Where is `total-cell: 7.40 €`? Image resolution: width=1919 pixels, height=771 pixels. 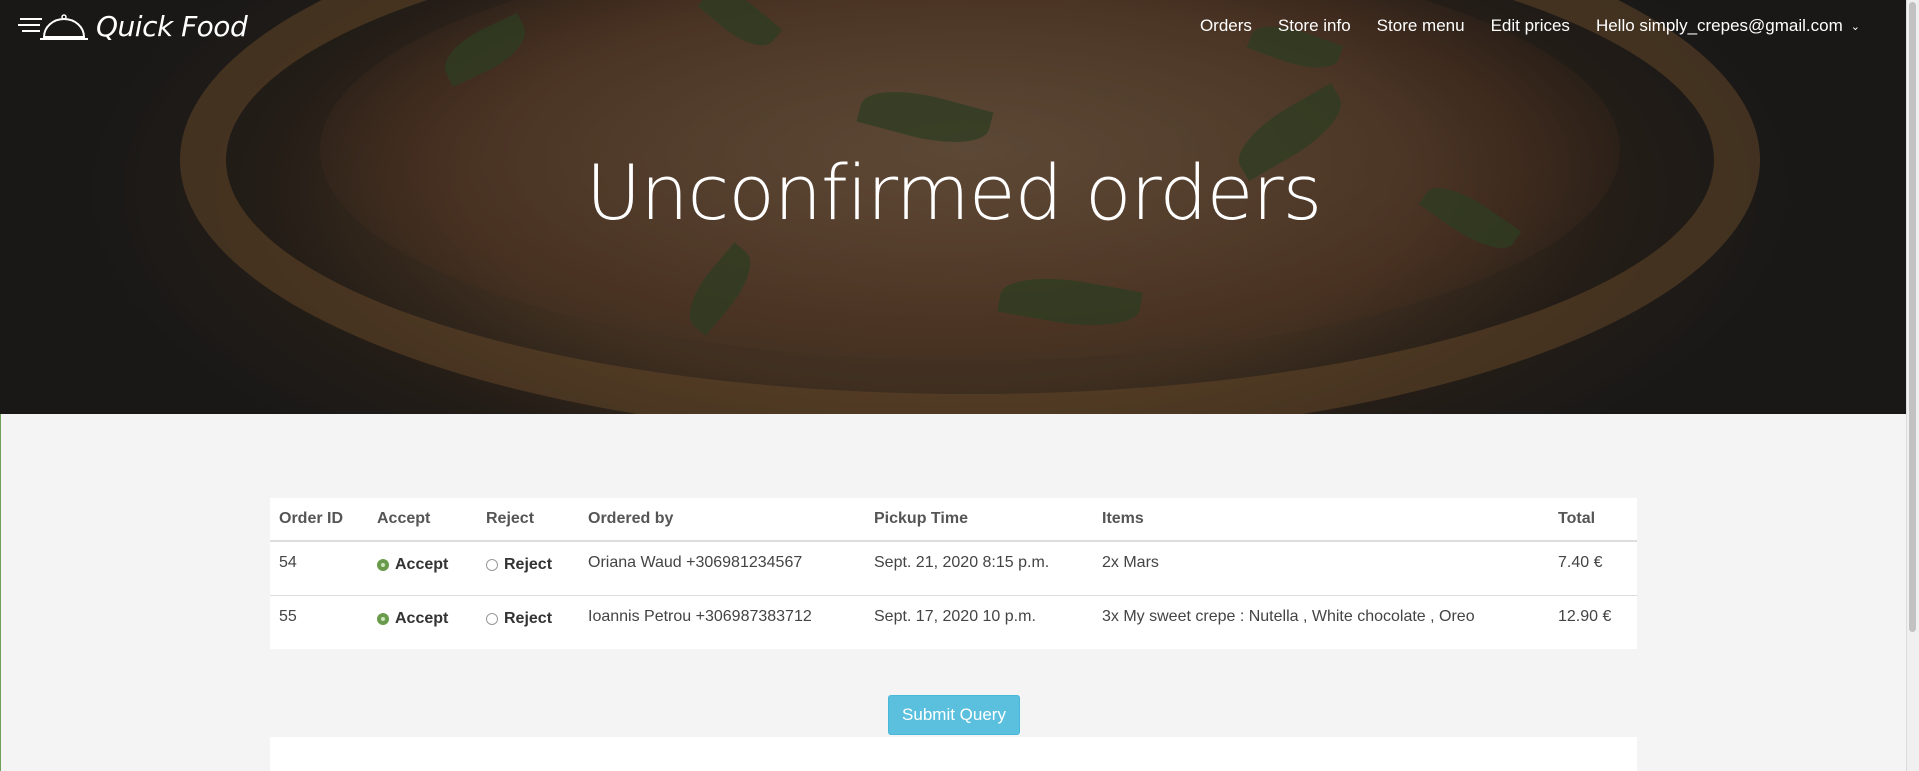 total-cell: 7.40 € is located at coordinates (1593, 568).